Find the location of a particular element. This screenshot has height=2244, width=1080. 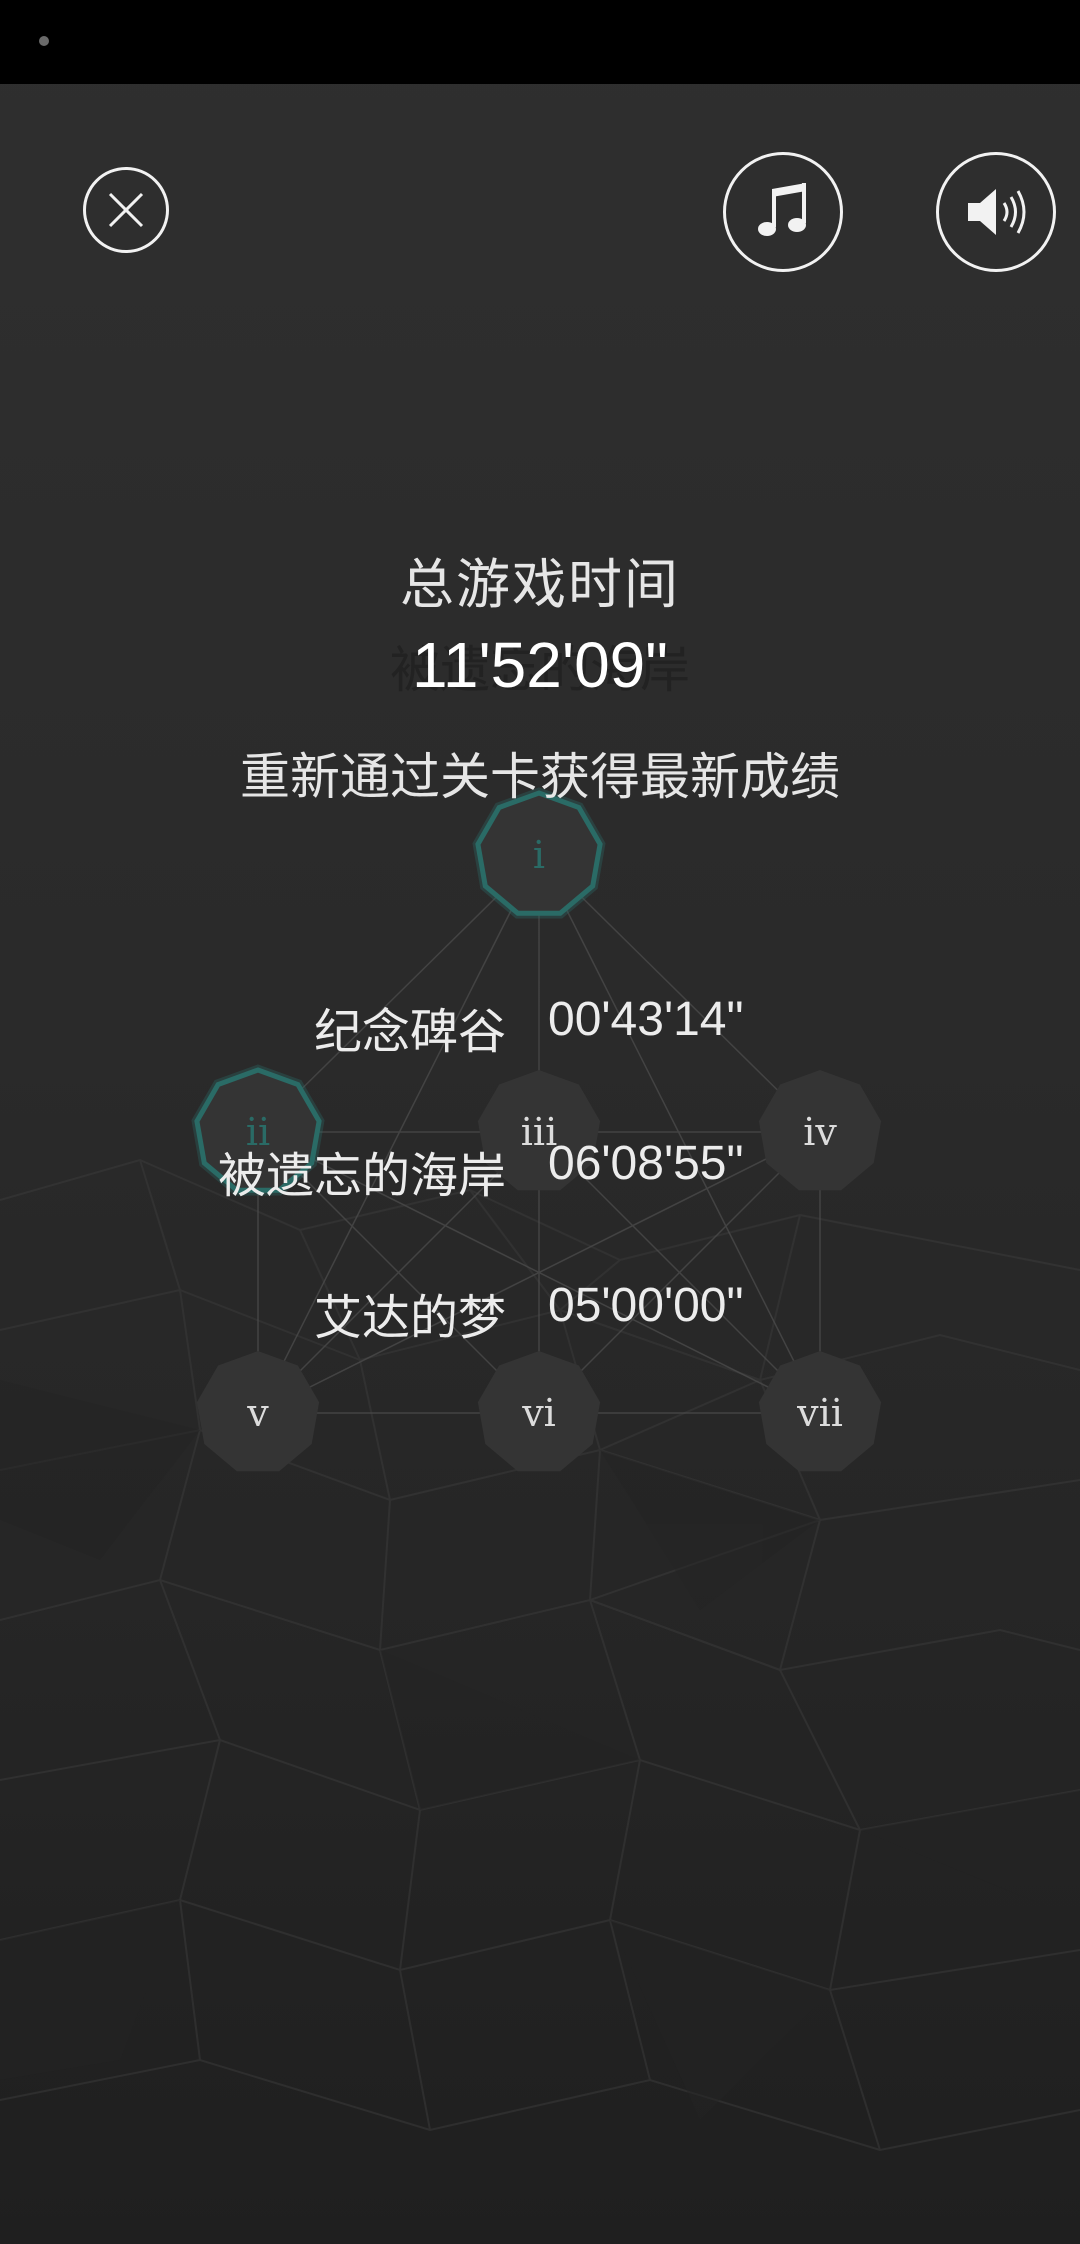

level-node-vi: vi is located at coordinates (539, 1411).